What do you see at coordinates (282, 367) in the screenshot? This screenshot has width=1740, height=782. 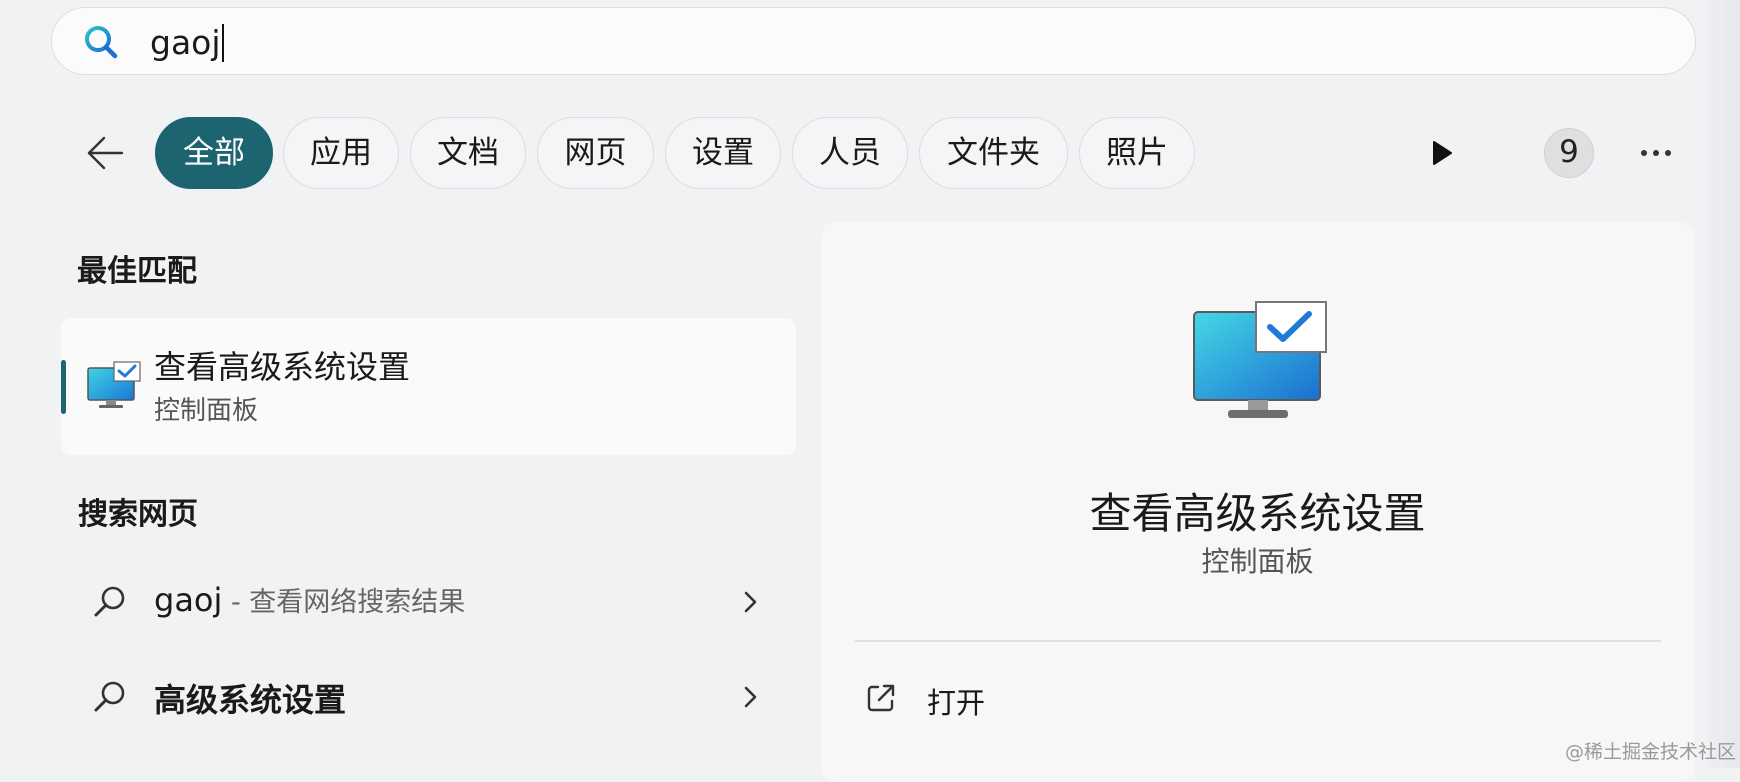 I see `best-match-title: 查看高级系统设置` at bounding box center [282, 367].